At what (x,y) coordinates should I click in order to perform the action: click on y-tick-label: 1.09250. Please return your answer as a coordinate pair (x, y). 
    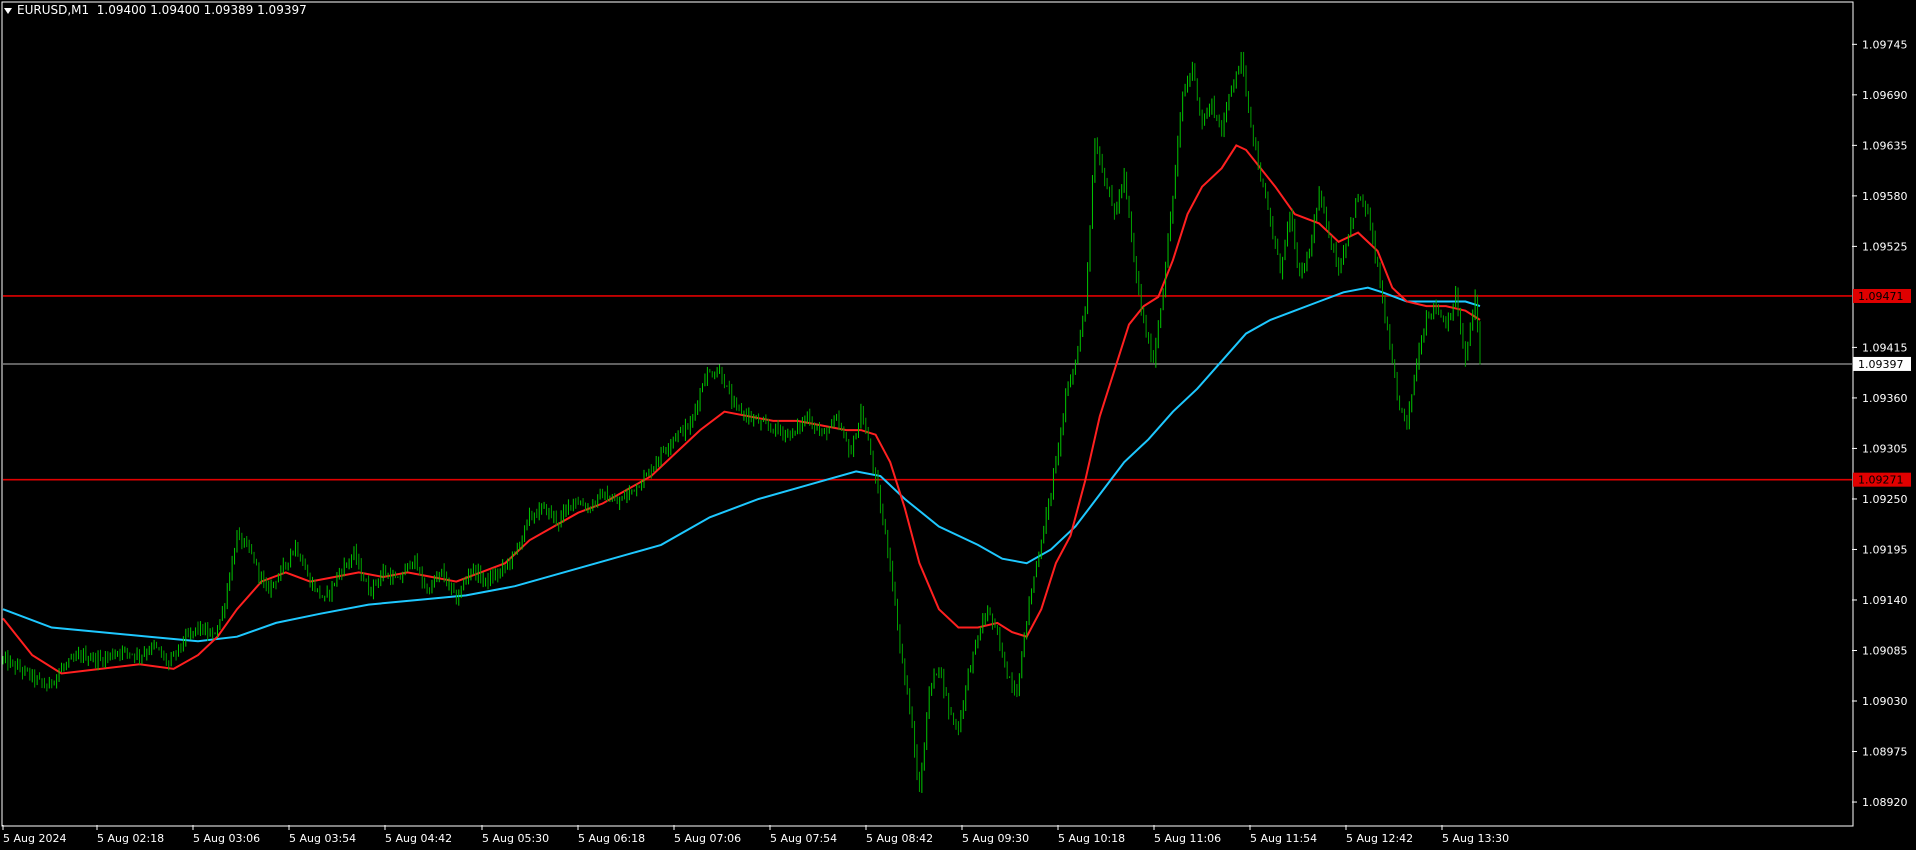
    Looking at the image, I should click on (1885, 499).